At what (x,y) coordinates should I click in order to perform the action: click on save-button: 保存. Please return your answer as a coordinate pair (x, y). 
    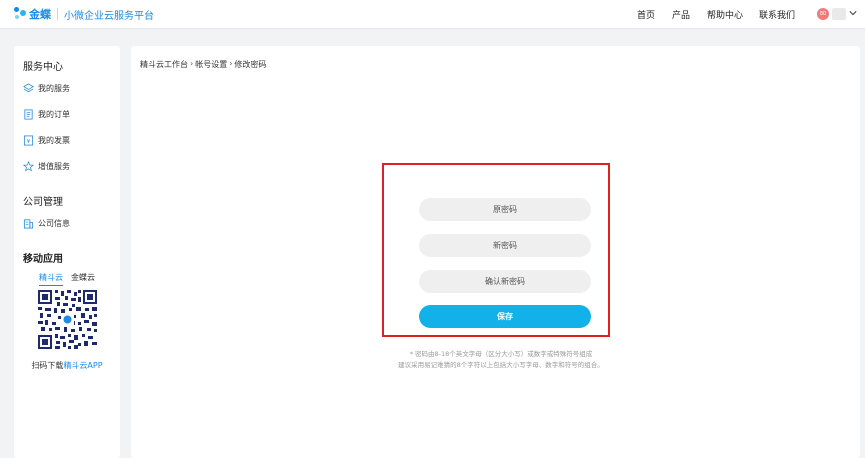
    Looking at the image, I should click on (505, 316).